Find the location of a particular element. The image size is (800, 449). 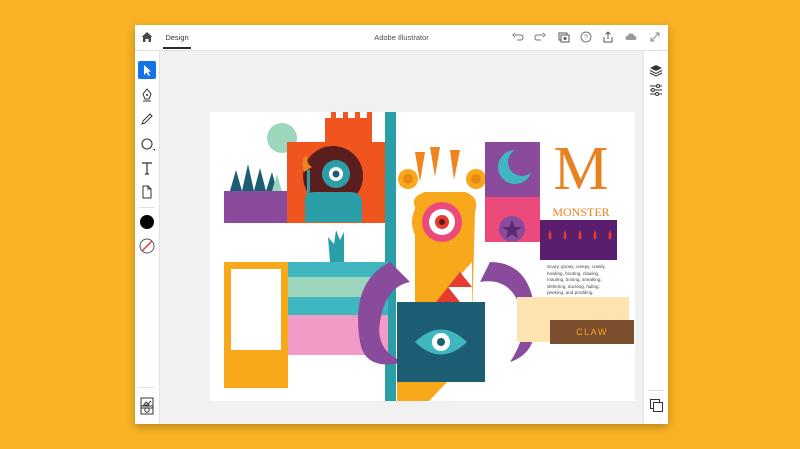

toolbar is located at coordinates (147, 237).